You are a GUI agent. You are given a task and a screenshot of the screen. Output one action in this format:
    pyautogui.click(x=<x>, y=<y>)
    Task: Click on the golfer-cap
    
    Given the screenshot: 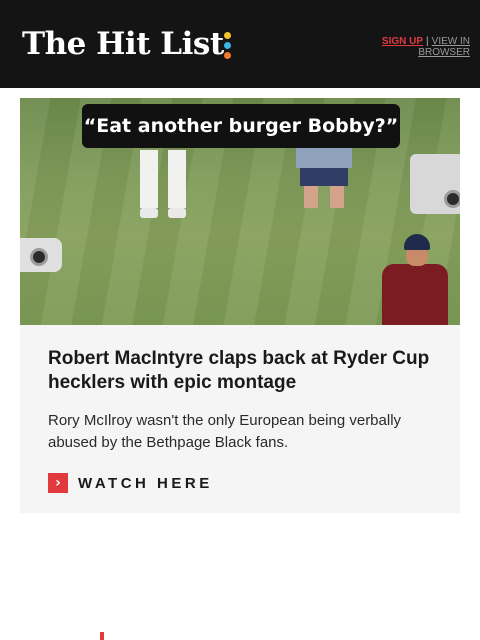 What is the action you would take?
    pyautogui.click(x=417, y=242)
    